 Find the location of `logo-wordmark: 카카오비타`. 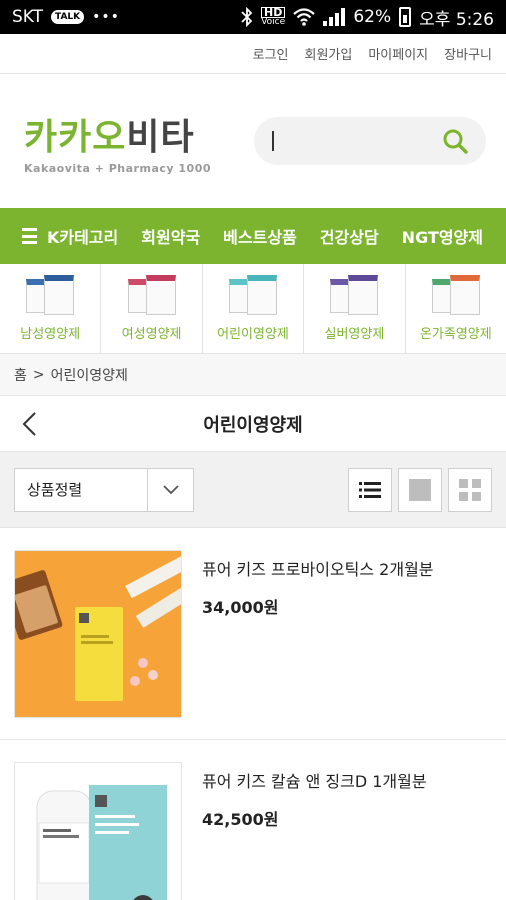

logo-wordmark: 카카오비타 is located at coordinates (117, 134).